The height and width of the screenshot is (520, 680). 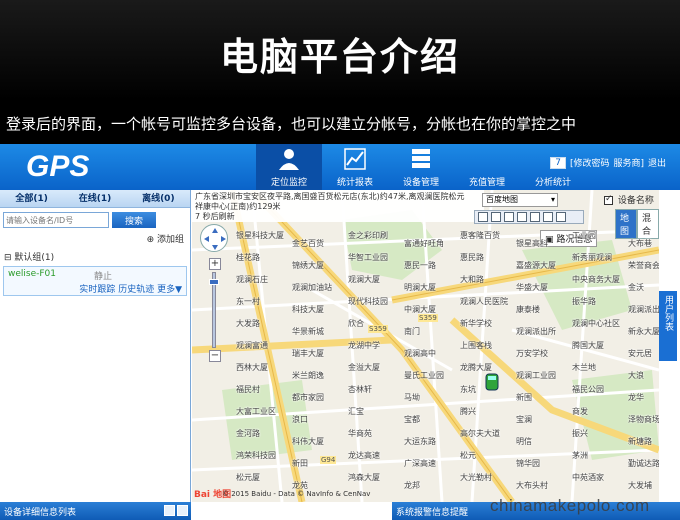 What do you see at coordinates (570, 505) in the screenshot?
I see `watermark: chinamakepolo.com` at bounding box center [570, 505].